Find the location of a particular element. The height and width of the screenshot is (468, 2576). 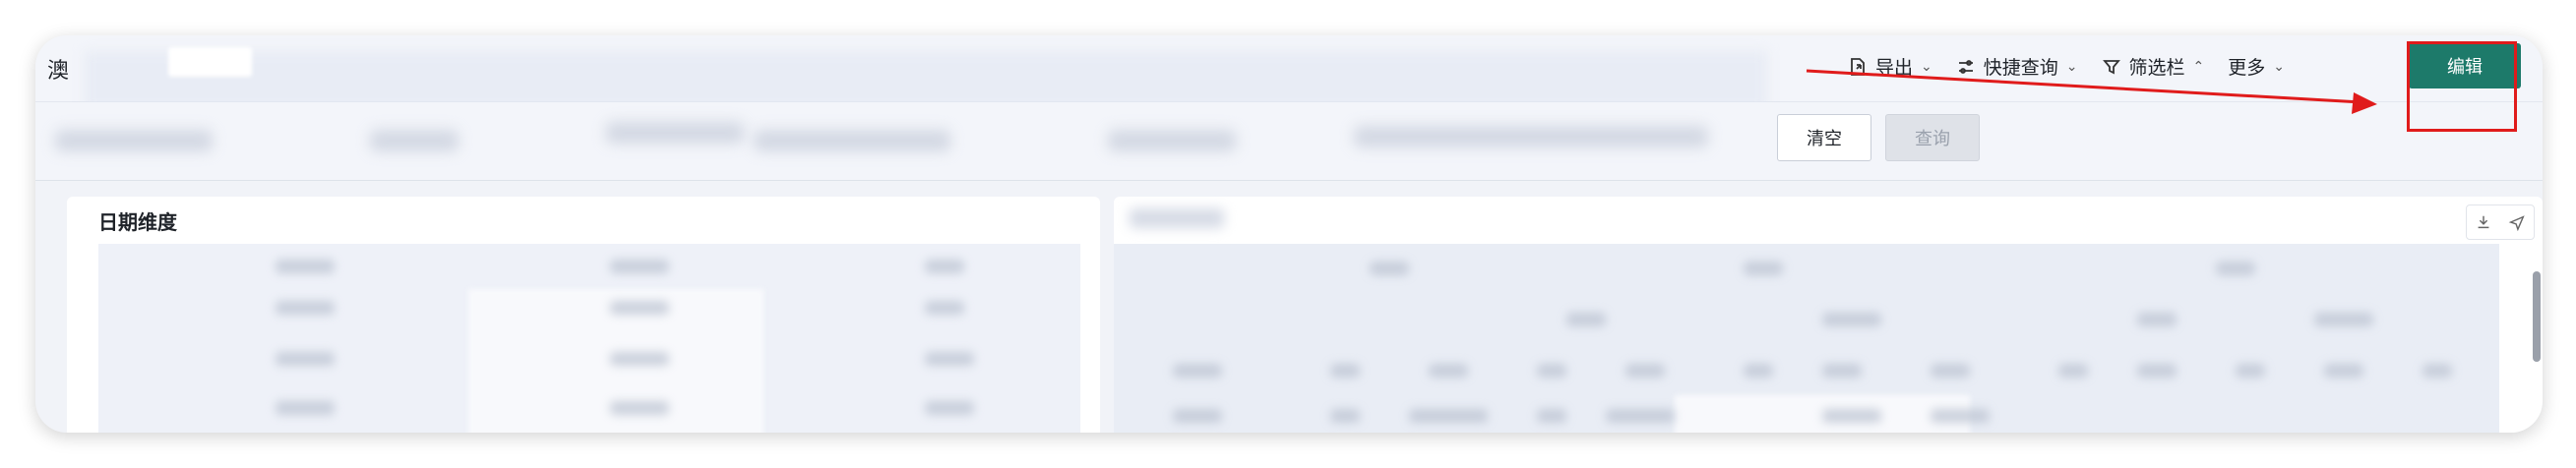

export-menu: 导出 ⌄ is located at coordinates (1890, 66).